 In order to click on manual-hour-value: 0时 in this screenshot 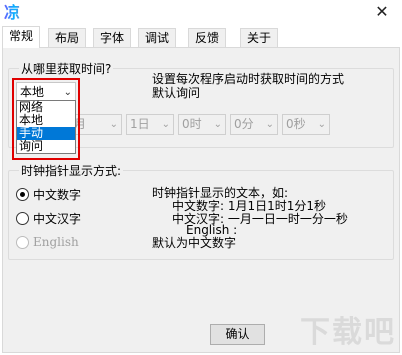, I will do `click(192, 124)`.